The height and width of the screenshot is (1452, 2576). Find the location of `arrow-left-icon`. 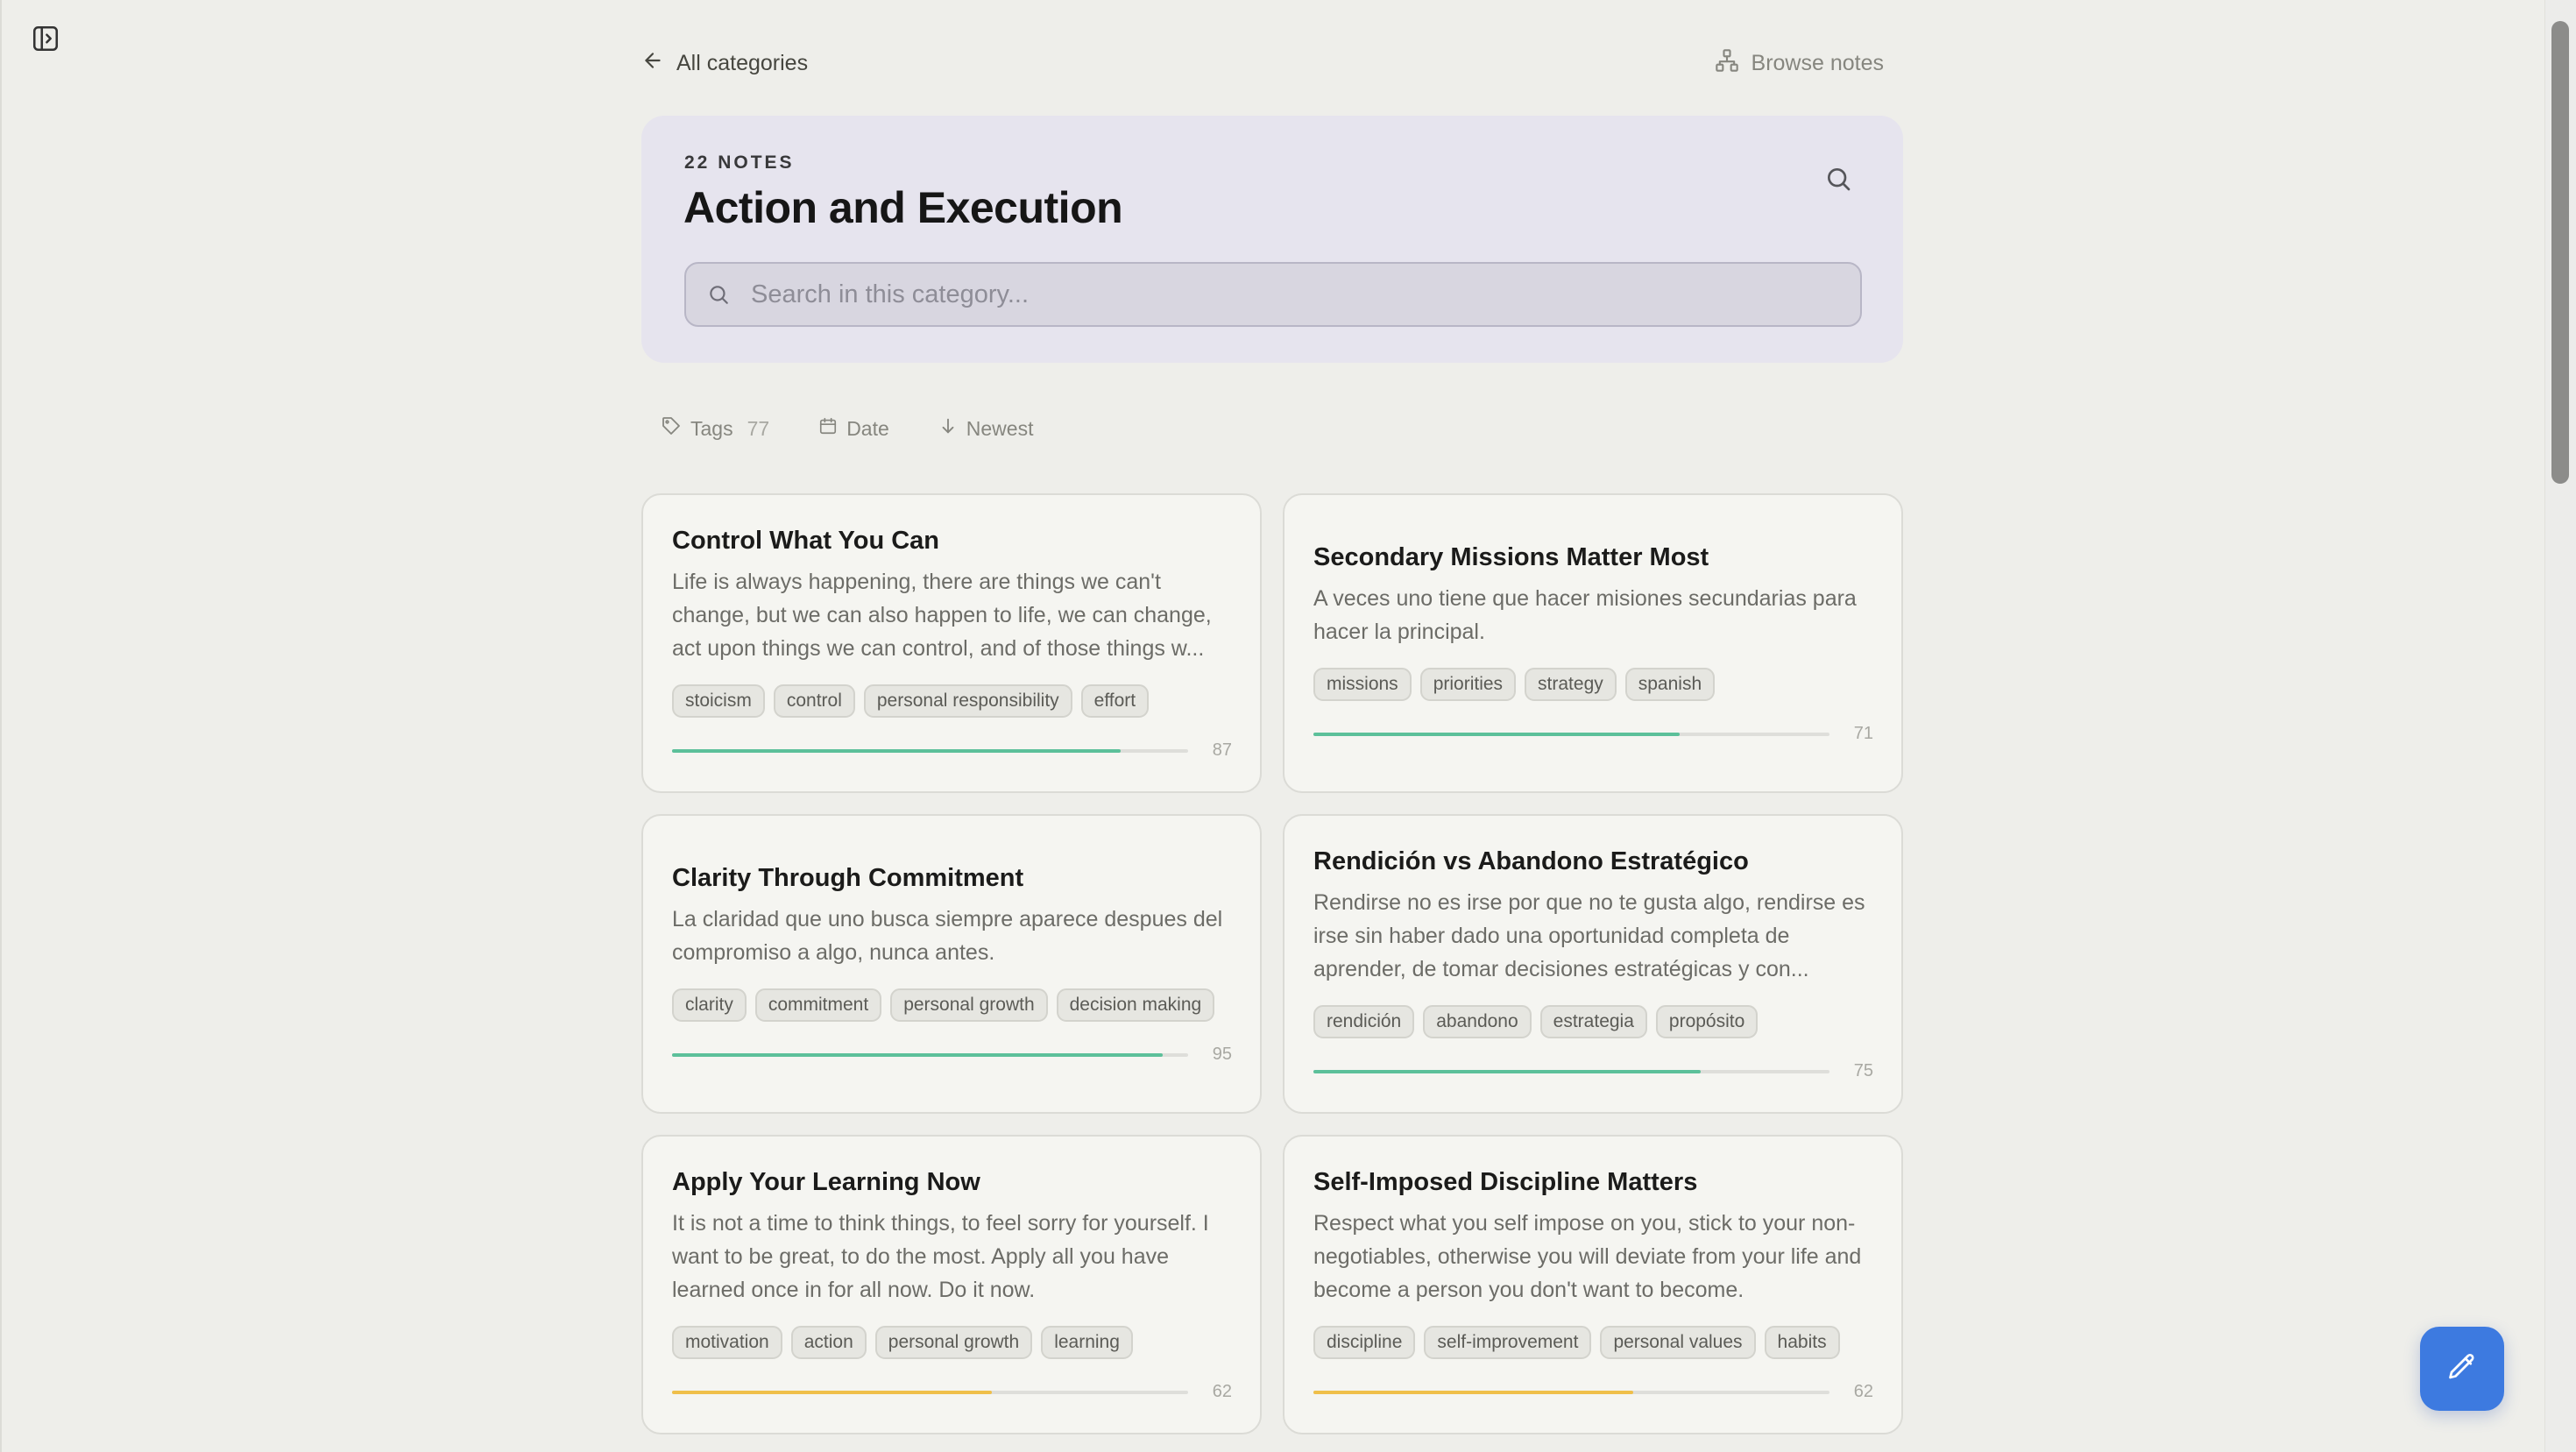

arrow-left-icon is located at coordinates (652, 63).